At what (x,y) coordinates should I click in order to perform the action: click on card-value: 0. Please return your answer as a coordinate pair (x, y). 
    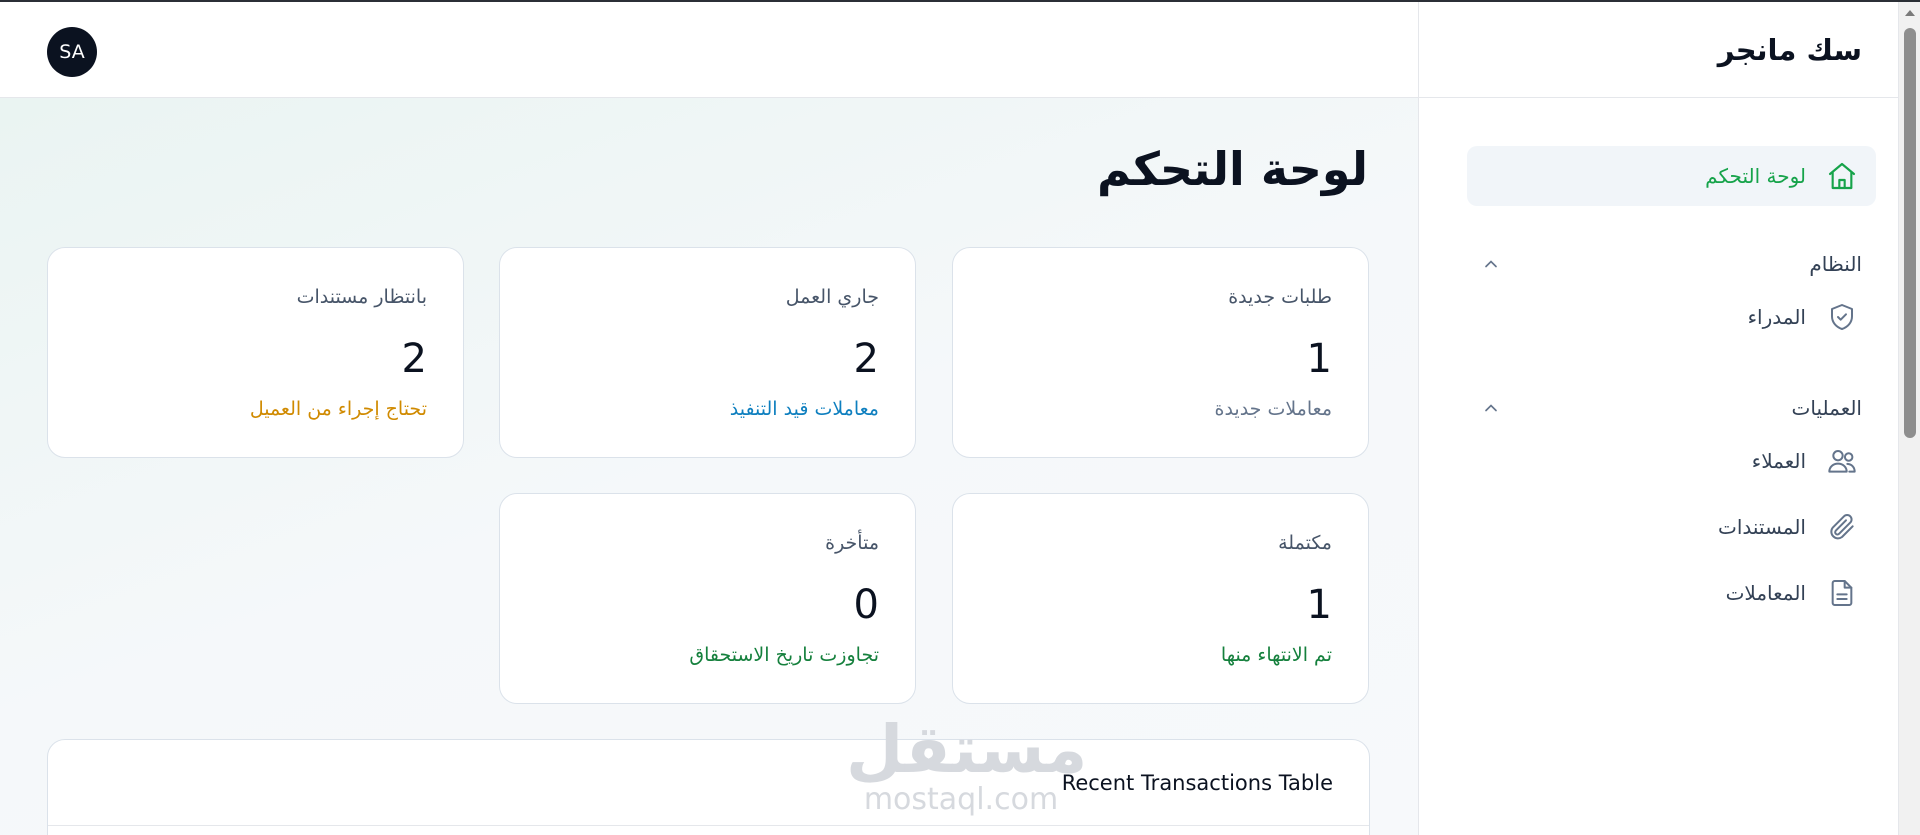
    Looking at the image, I should click on (866, 605).